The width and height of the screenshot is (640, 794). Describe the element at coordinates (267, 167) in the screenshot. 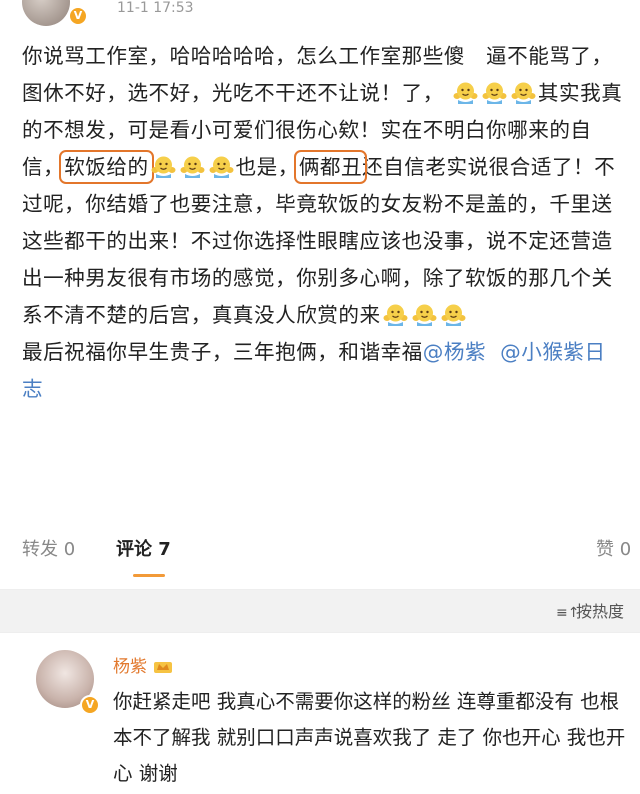

I see `post-text-segment: 也是，` at that location.